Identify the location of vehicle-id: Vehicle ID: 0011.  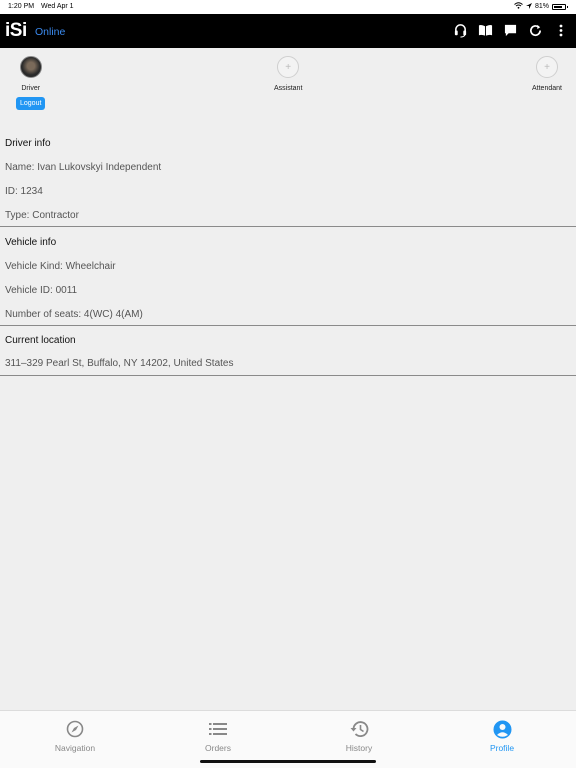
(41, 290).